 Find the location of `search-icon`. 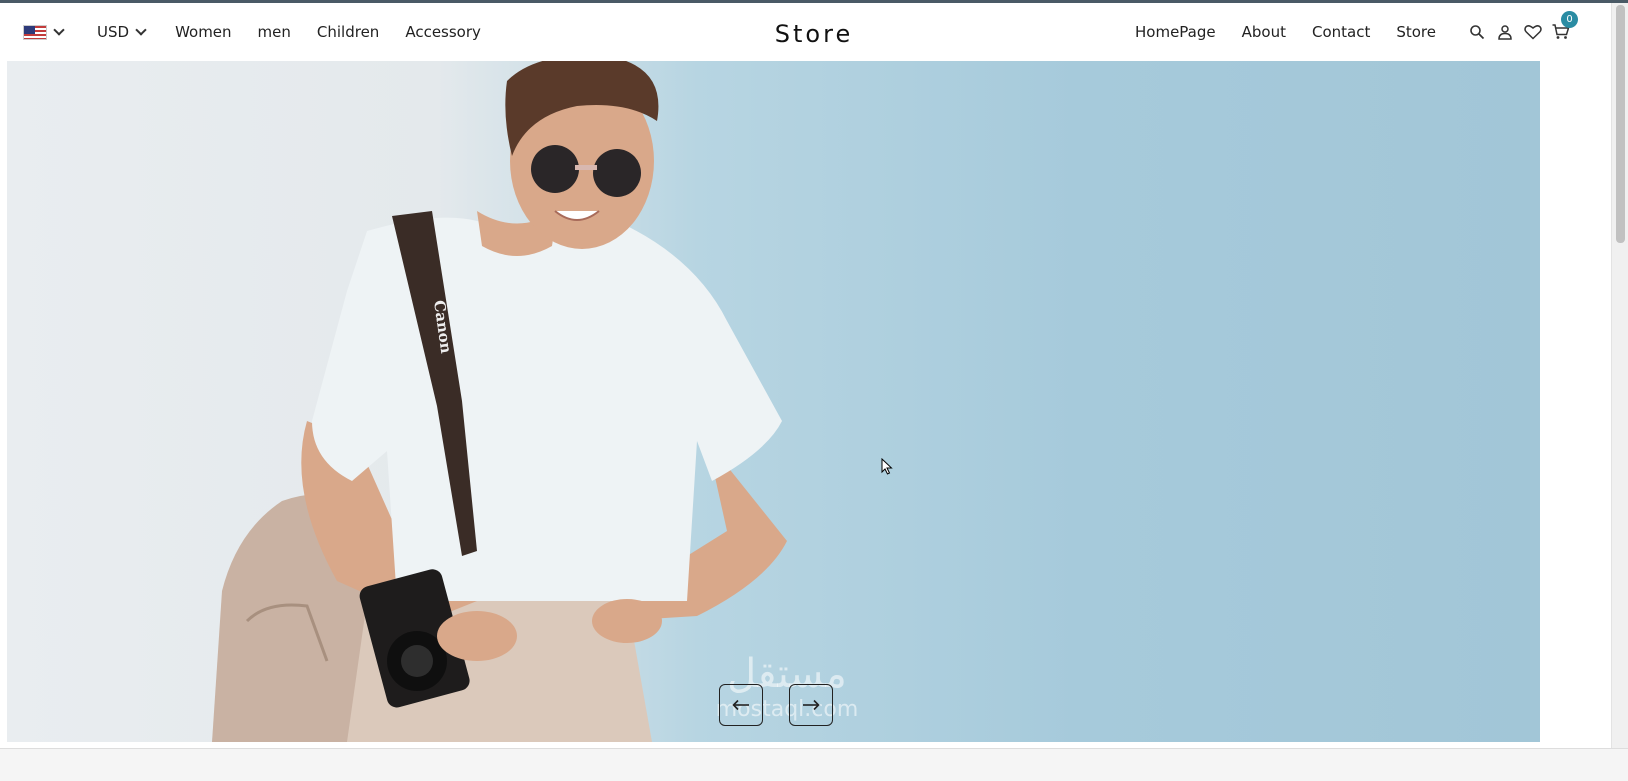

search-icon is located at coordinates (1477, 32).